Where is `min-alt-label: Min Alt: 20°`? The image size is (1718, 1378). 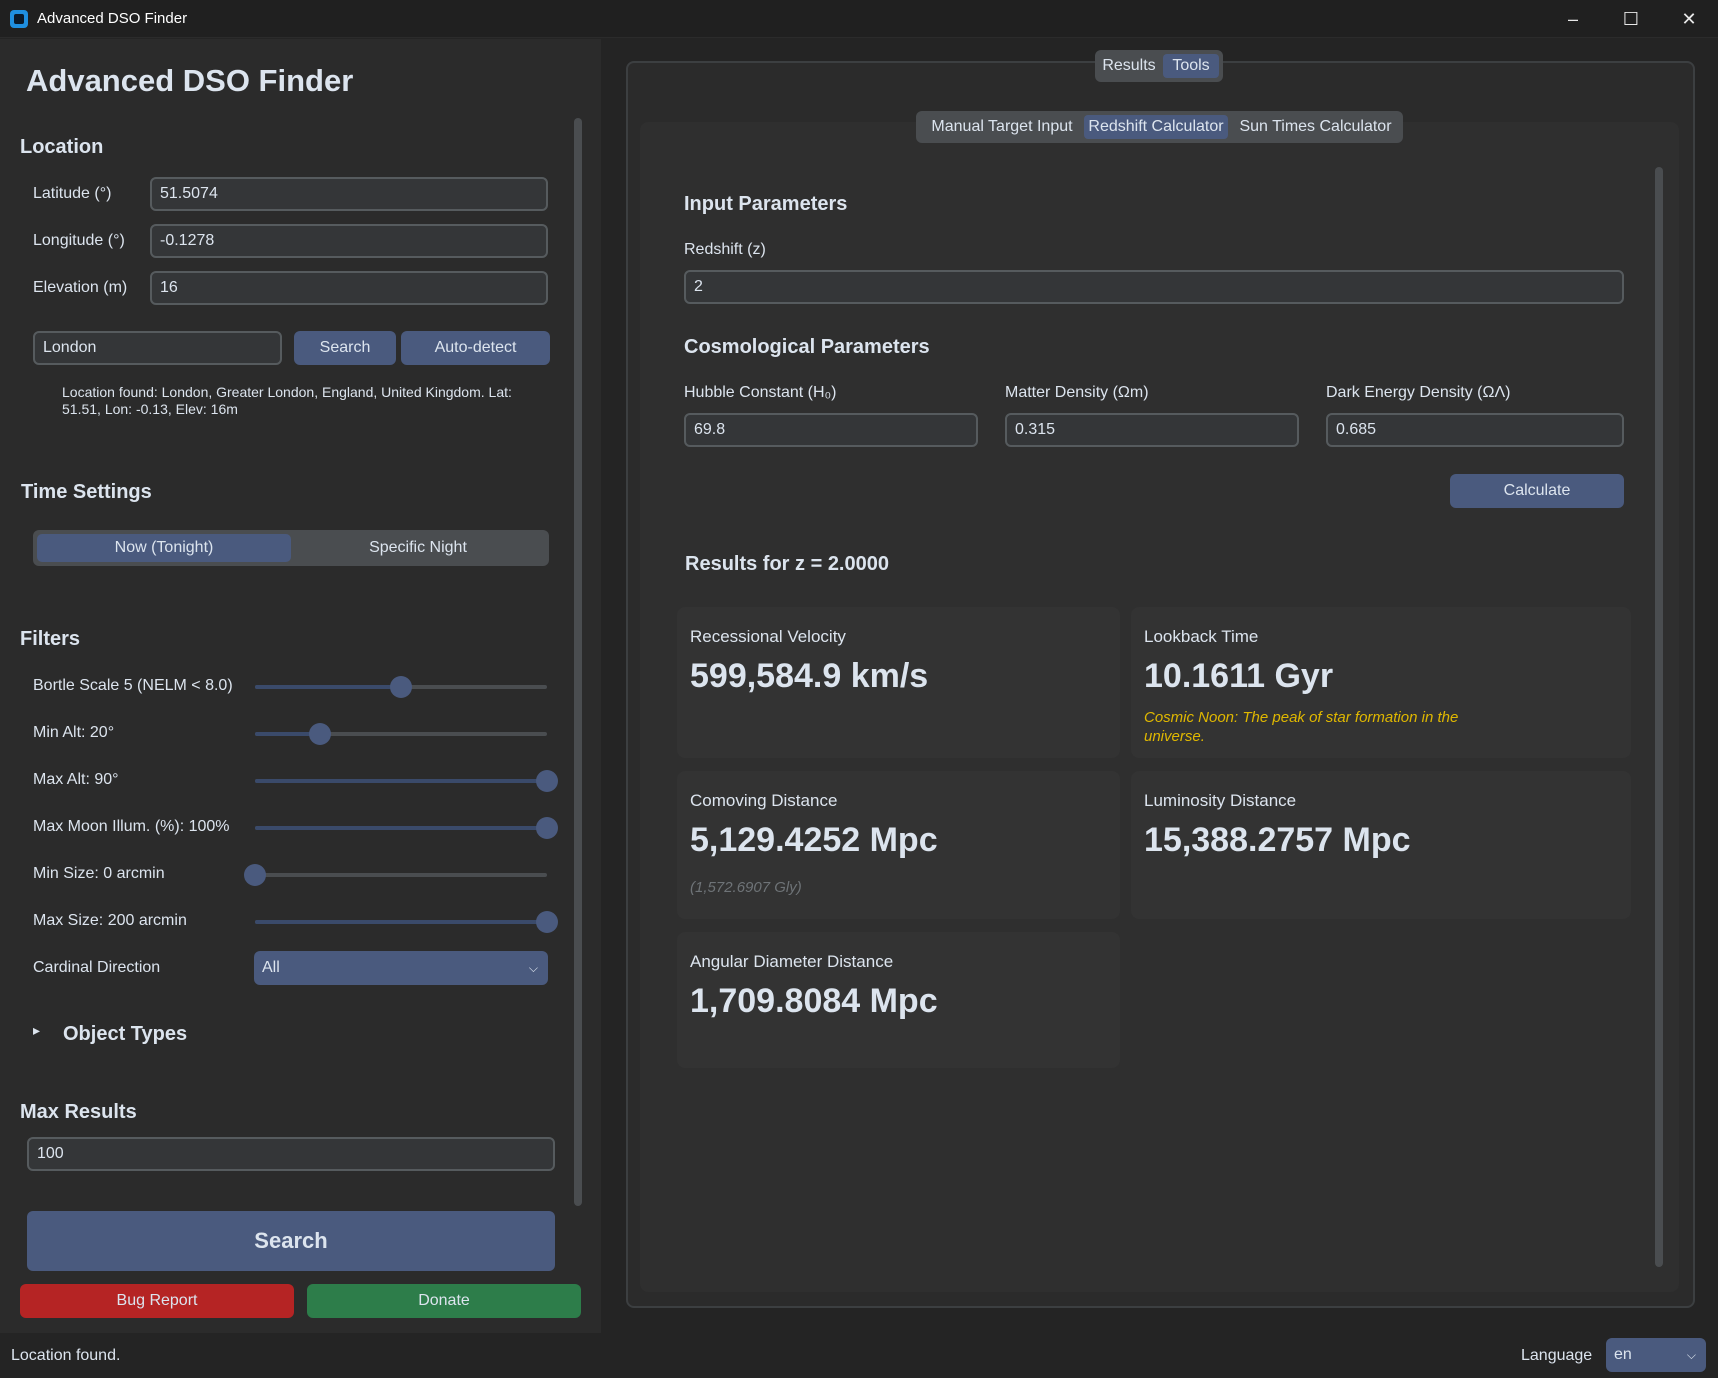
min-alt-label: Min Alt: 20° is located at coordinates (74, 732).